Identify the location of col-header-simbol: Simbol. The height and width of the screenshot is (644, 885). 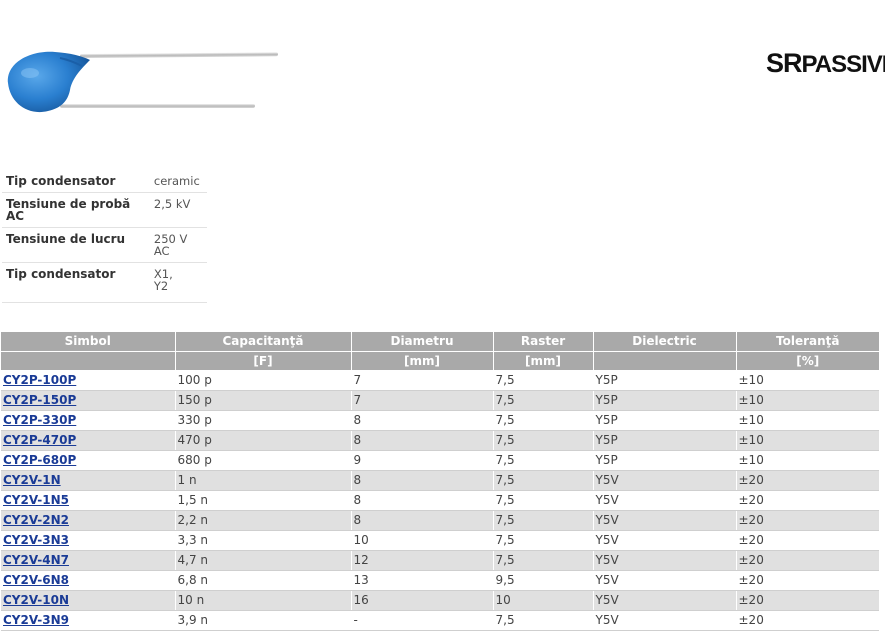
(88, 342).